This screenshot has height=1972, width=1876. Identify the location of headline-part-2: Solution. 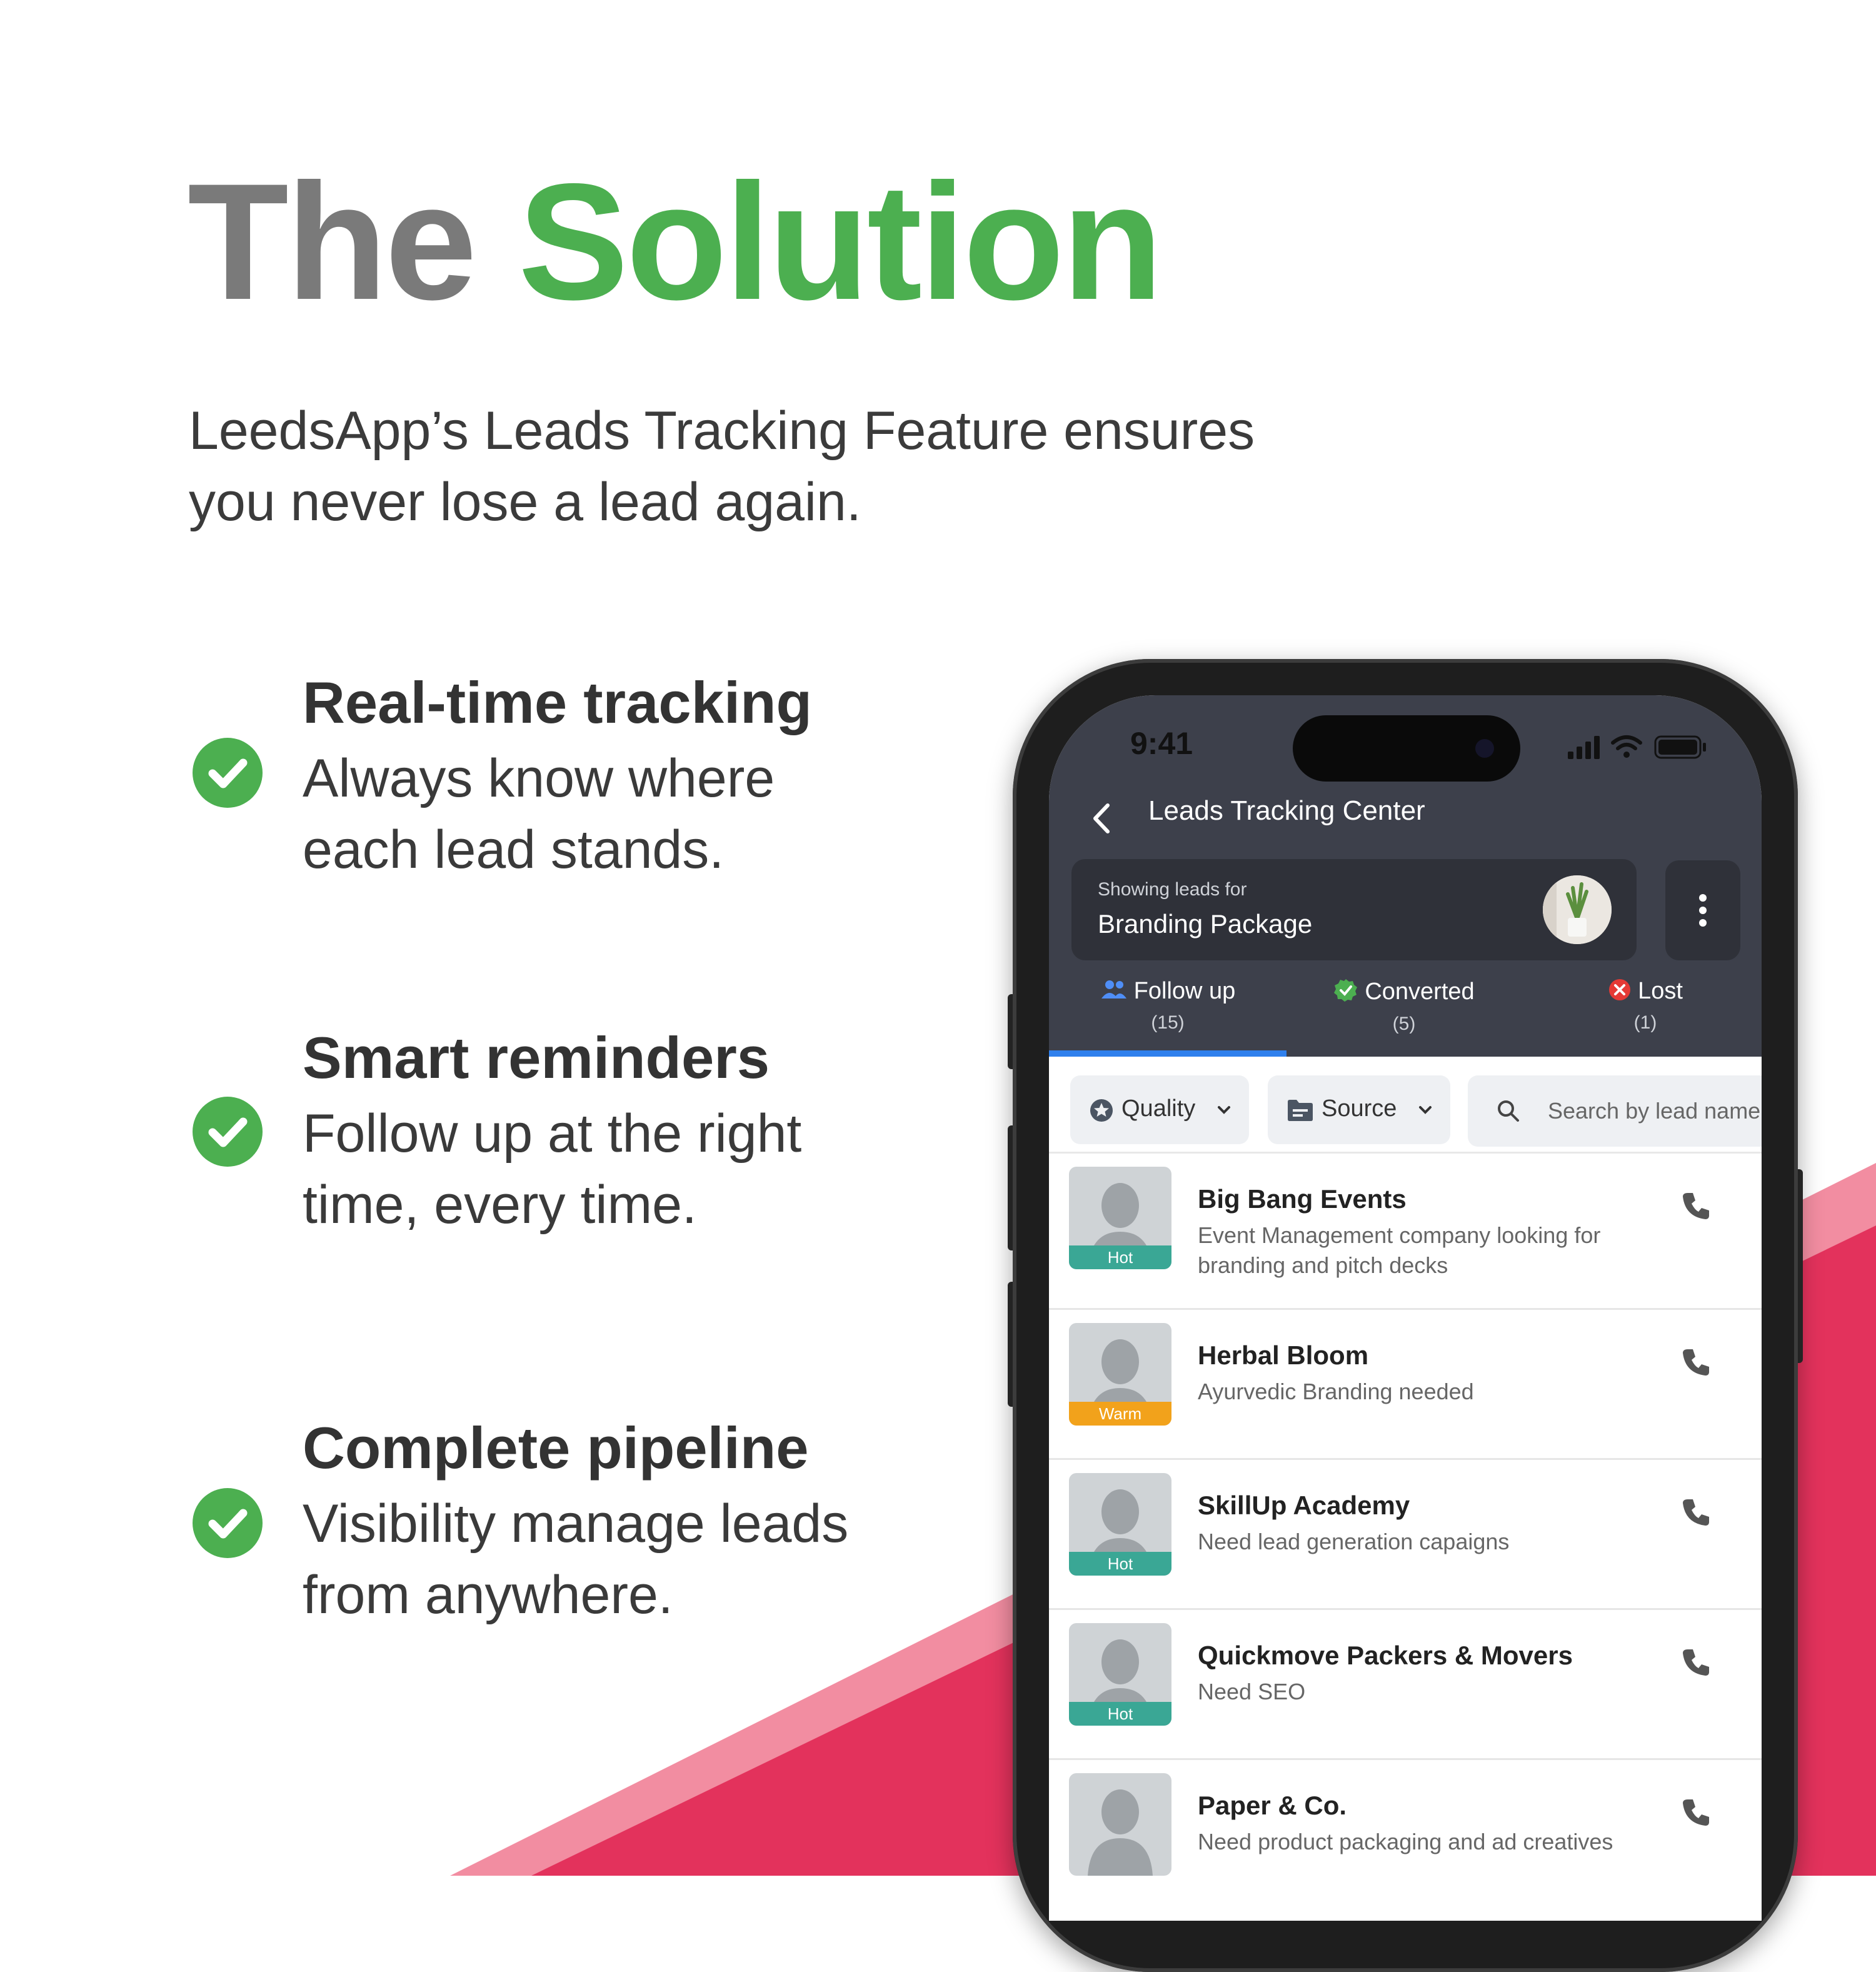
(840, 242).